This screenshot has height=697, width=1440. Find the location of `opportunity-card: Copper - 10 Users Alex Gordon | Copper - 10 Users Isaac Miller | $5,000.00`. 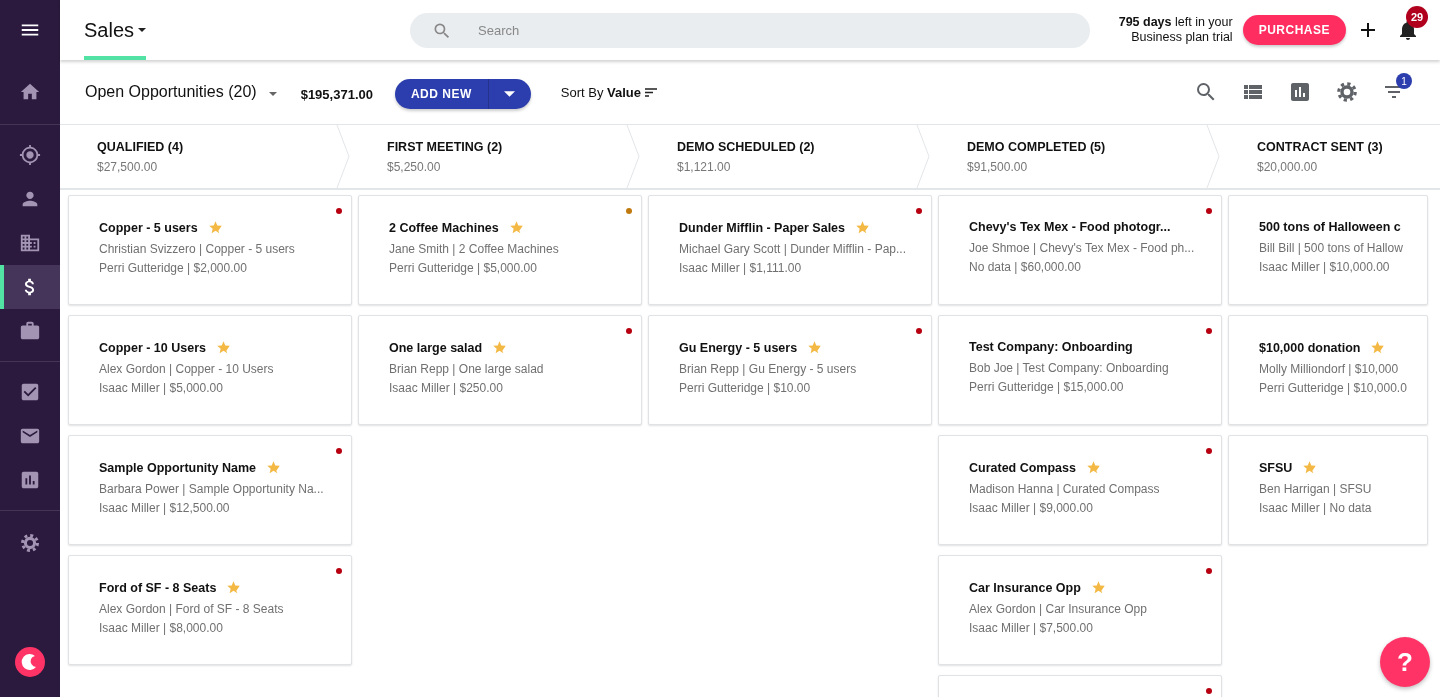

opportunity-card: Copper - 10 Users Alex Gordon | Copper - 10 Users Isaac Miller | $5,000.00 is located at coordinates (210, 370).